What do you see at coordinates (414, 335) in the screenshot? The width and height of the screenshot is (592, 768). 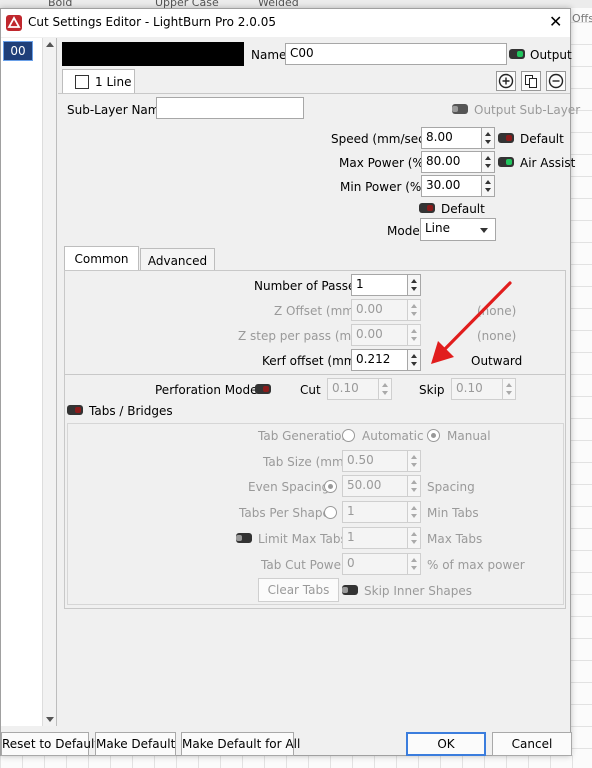 I see `zstep-spinner` at bounding box center [414, 335].